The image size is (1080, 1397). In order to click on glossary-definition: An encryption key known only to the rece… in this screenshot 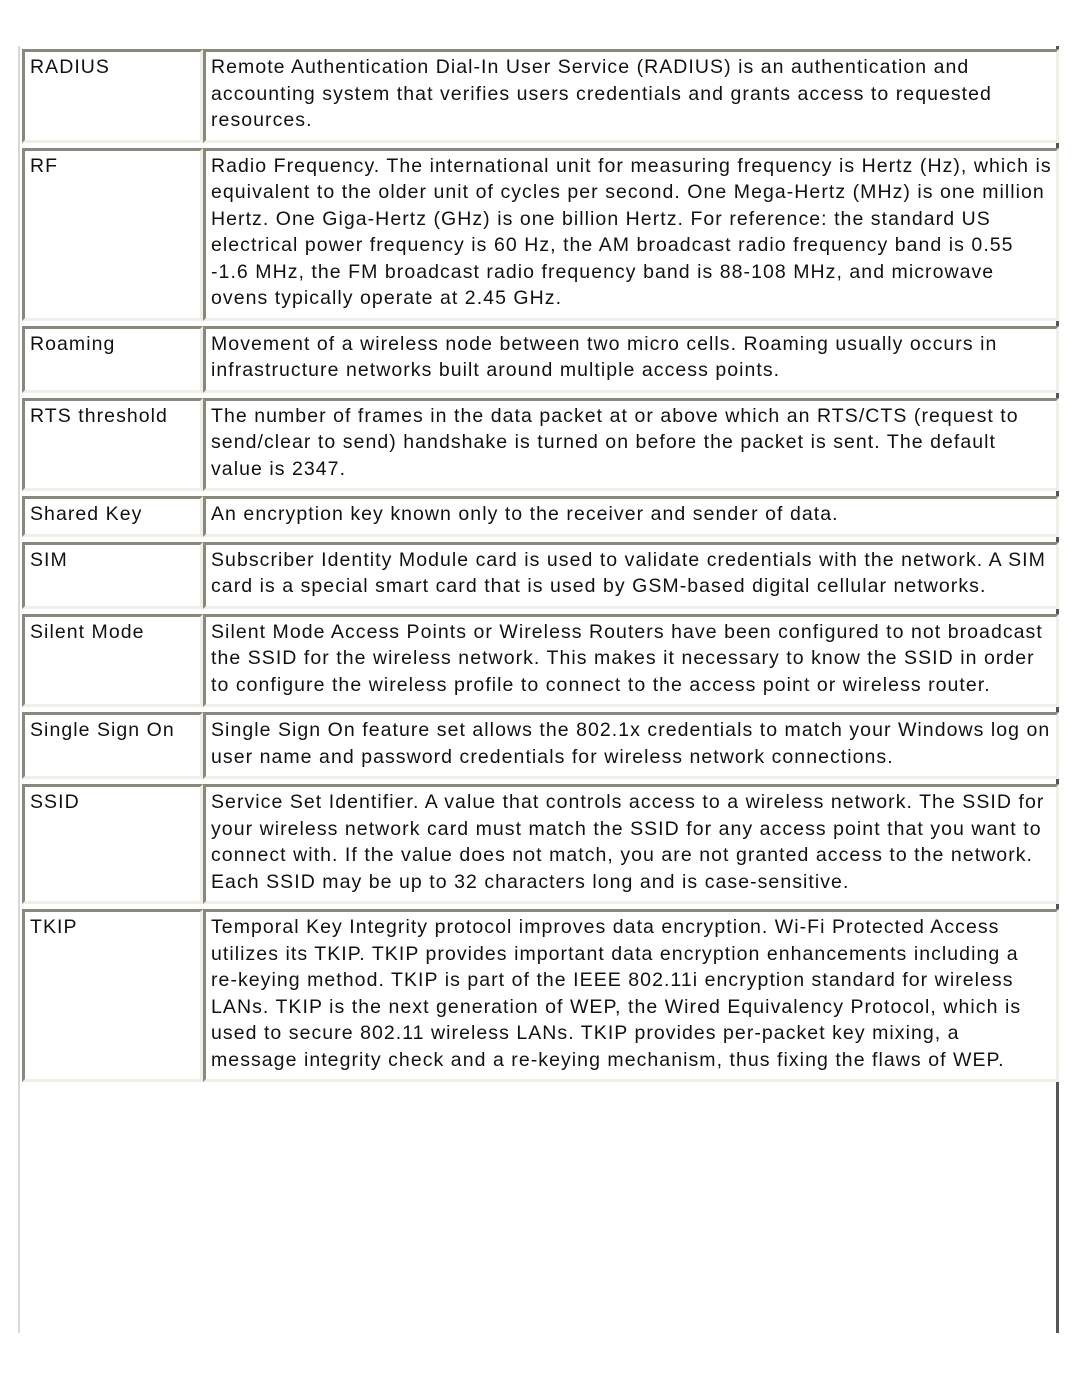, I will do `click(631, 516)`.